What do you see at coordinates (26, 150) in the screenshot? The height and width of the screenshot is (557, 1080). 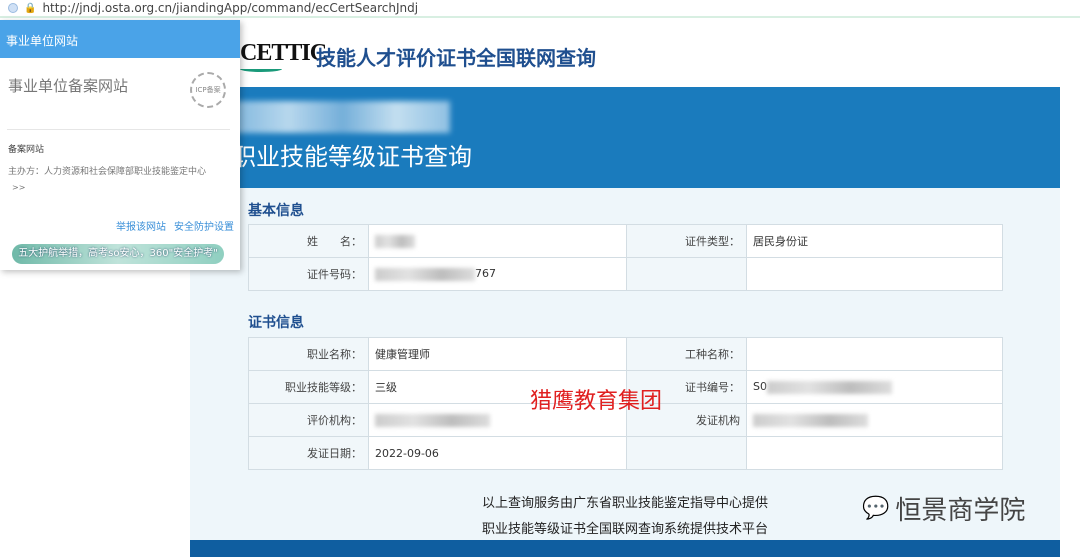 I see `section-label: 备案网站` at bounding box center [26, 150].